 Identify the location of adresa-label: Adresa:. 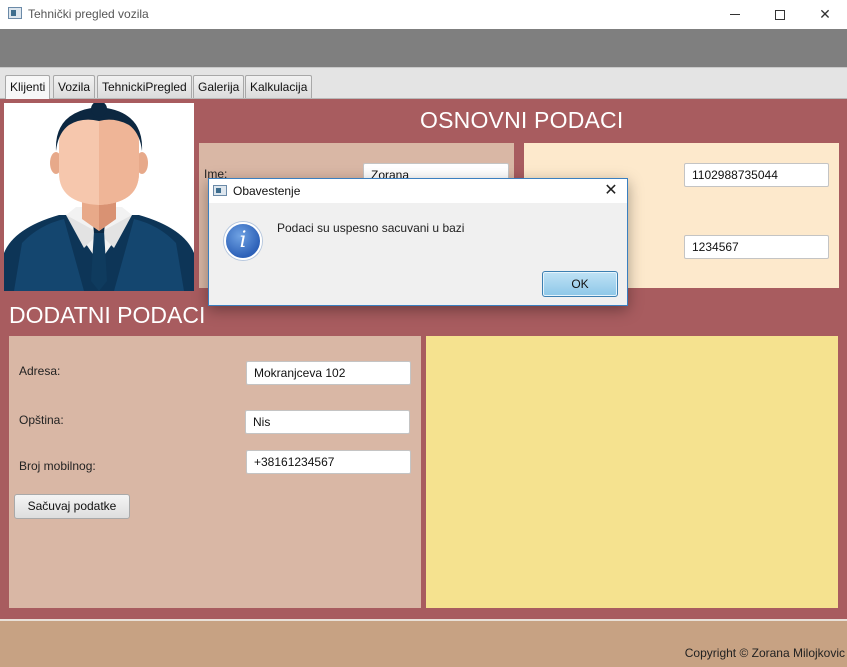
(40, 371).